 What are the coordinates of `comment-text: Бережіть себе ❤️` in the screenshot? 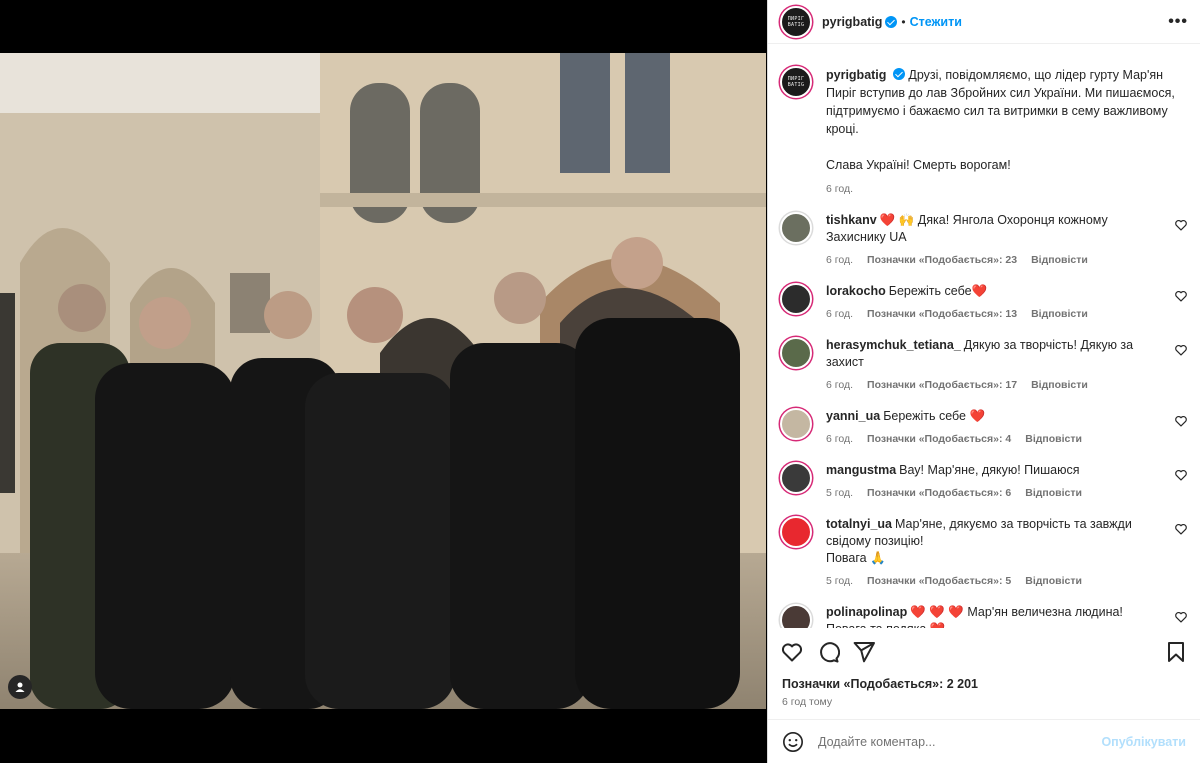 It's located at (934, 416).